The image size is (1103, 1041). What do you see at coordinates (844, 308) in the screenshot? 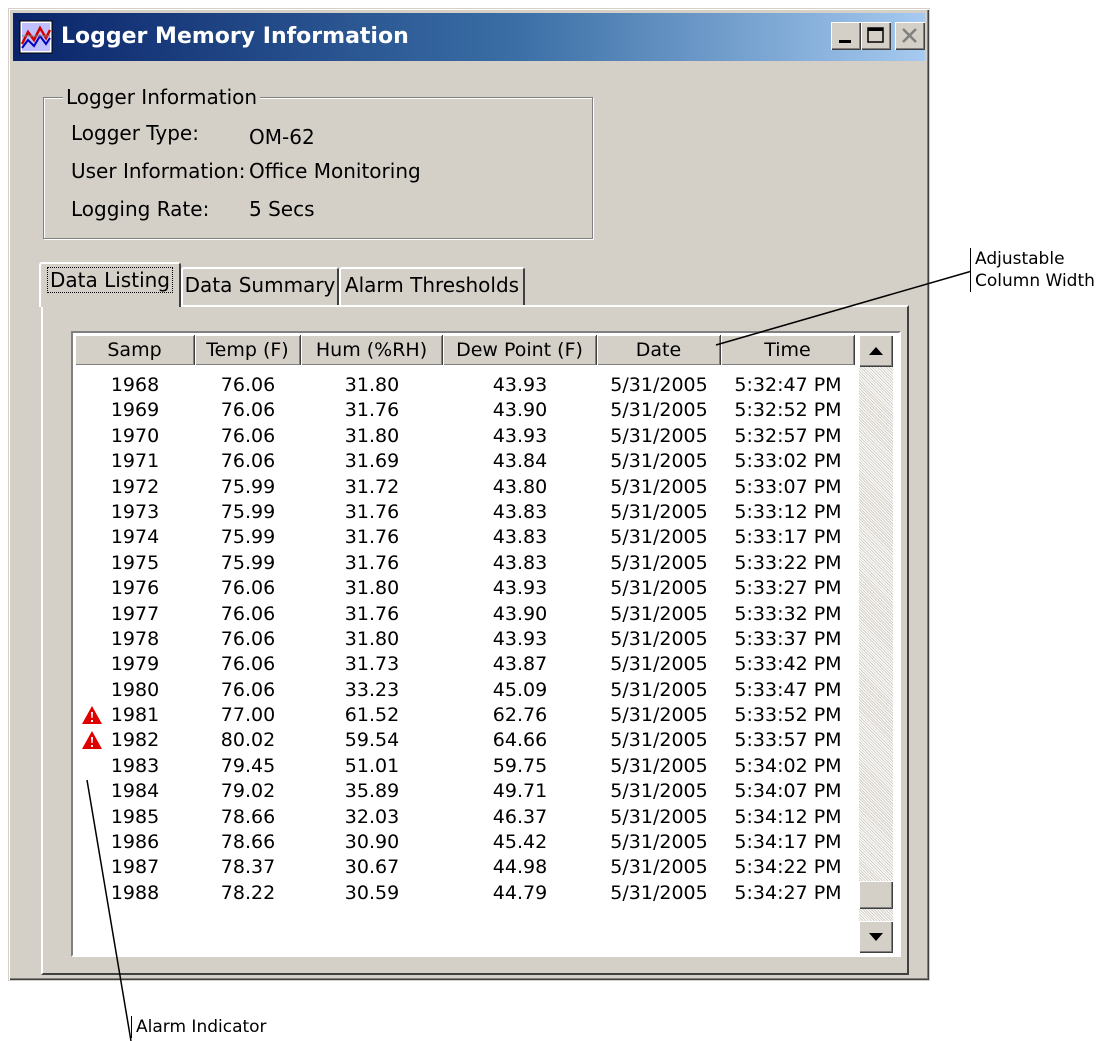
I see `column-width-callout-line` at bounding box center [844, 308].